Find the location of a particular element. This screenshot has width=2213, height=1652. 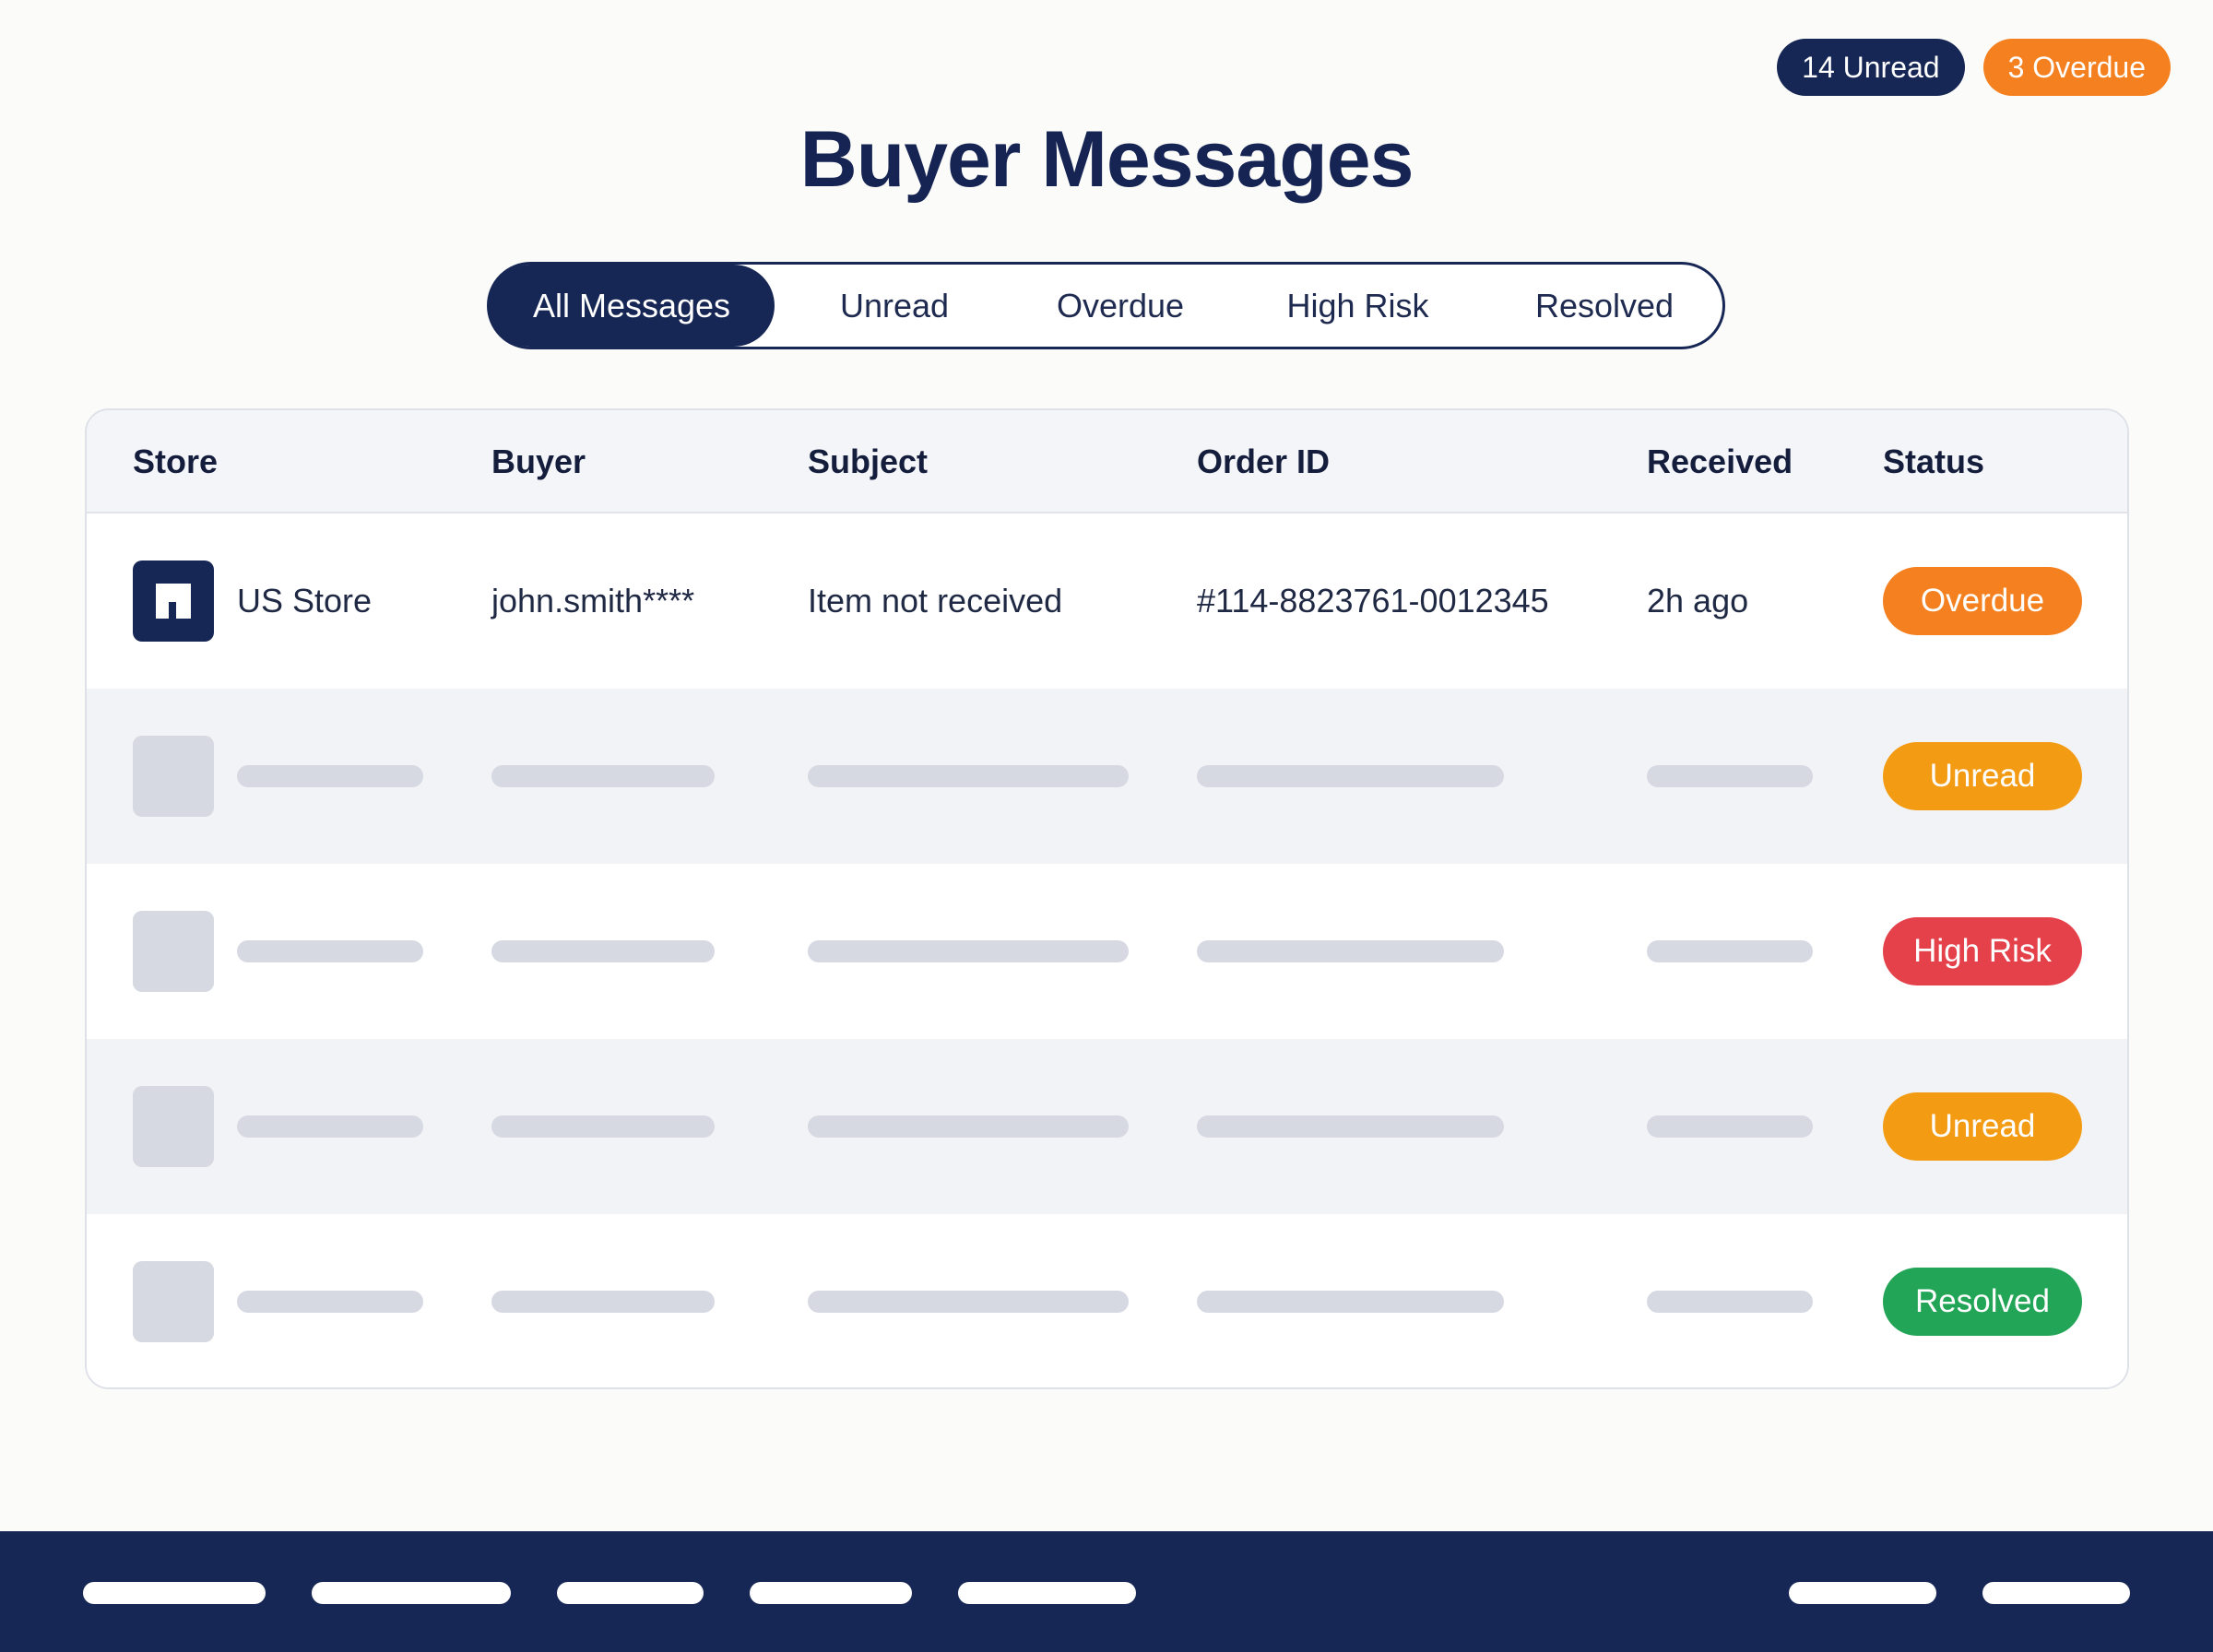

table-row: Resolved is located at coordinates (1107, 1300).